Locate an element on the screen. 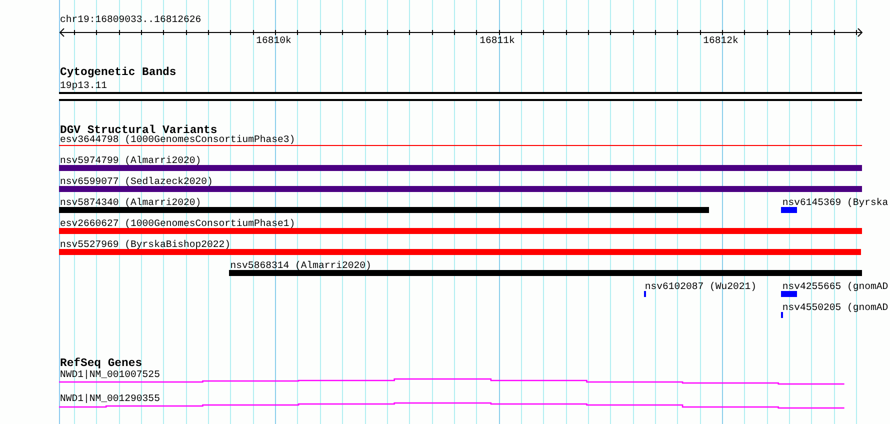  location-label: chr19:16809033..16812626 is located at coordinates (131, 20).